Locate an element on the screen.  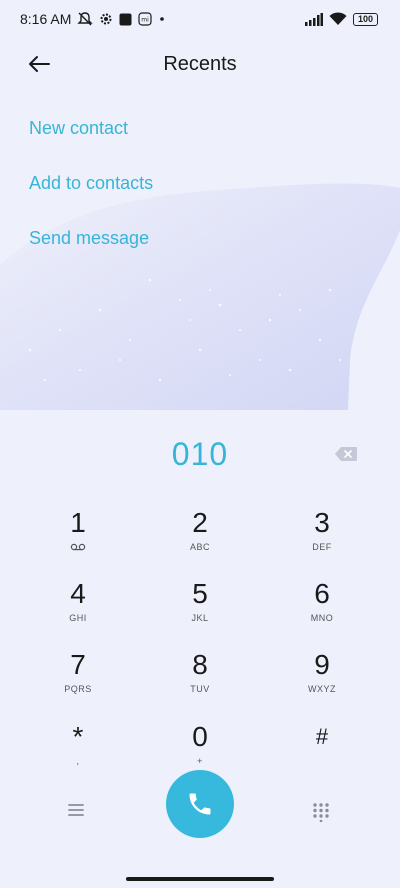
add-to-contacts-link: Add to contacts is located at coordinates (91, 183).